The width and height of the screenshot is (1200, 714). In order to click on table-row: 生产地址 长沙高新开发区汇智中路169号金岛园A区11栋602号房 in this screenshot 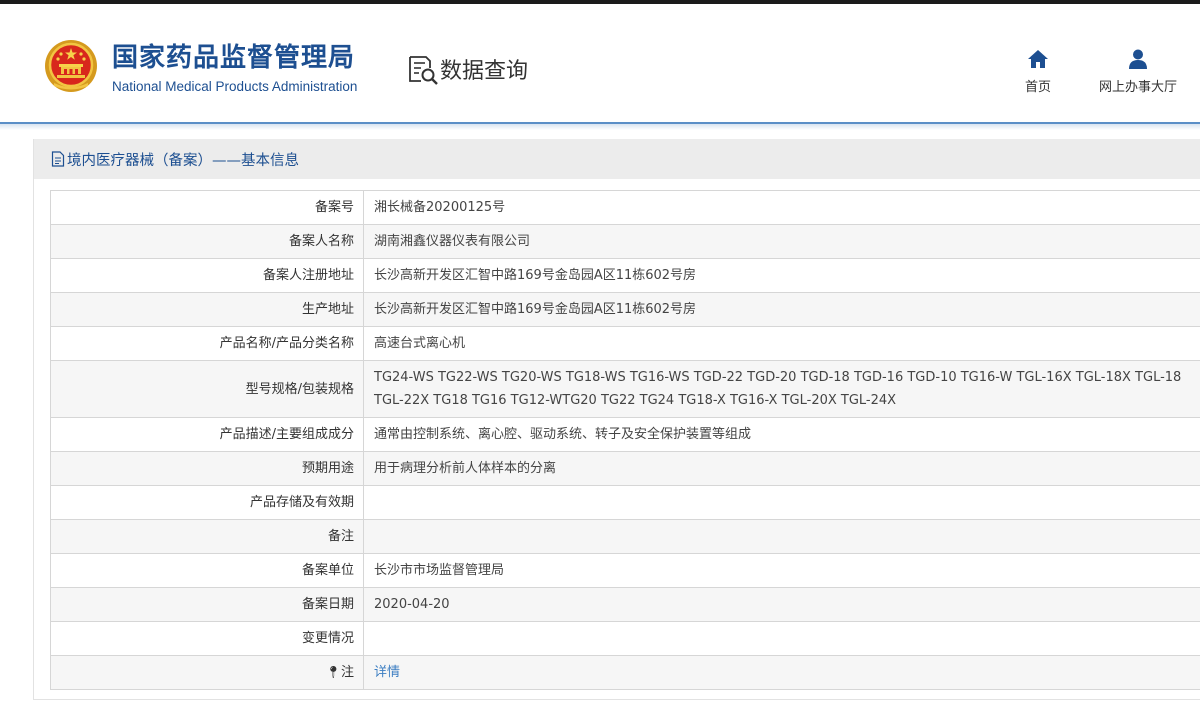, I will do `click(625, 309)`.